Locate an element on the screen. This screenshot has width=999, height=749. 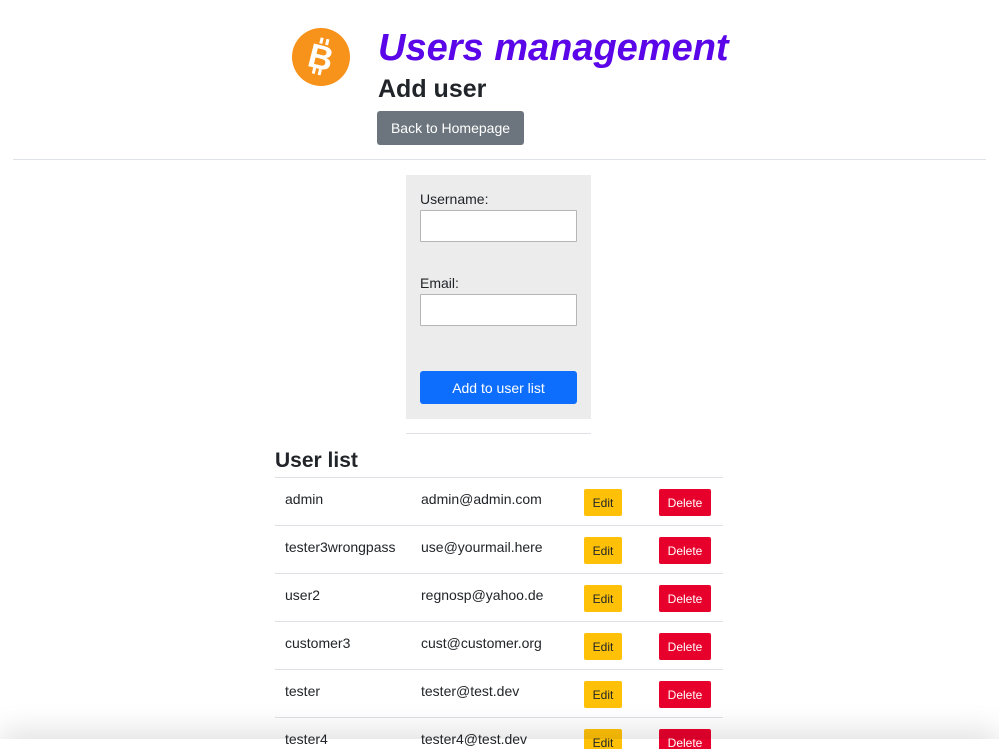
email-cell: tester@test.dev is located at coordinates (470, 691).